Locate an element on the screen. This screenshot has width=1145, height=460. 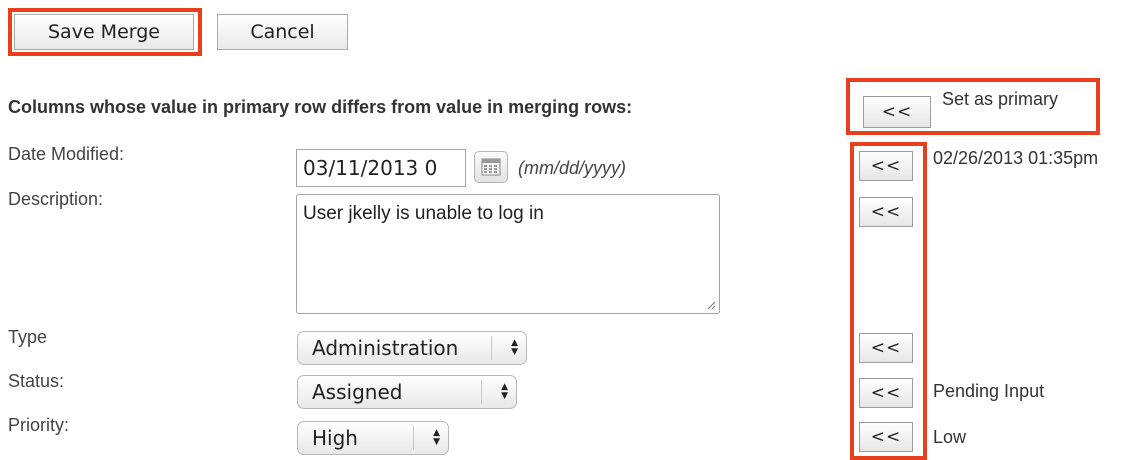
status-label: Status: is located at coordinates (36, 381).